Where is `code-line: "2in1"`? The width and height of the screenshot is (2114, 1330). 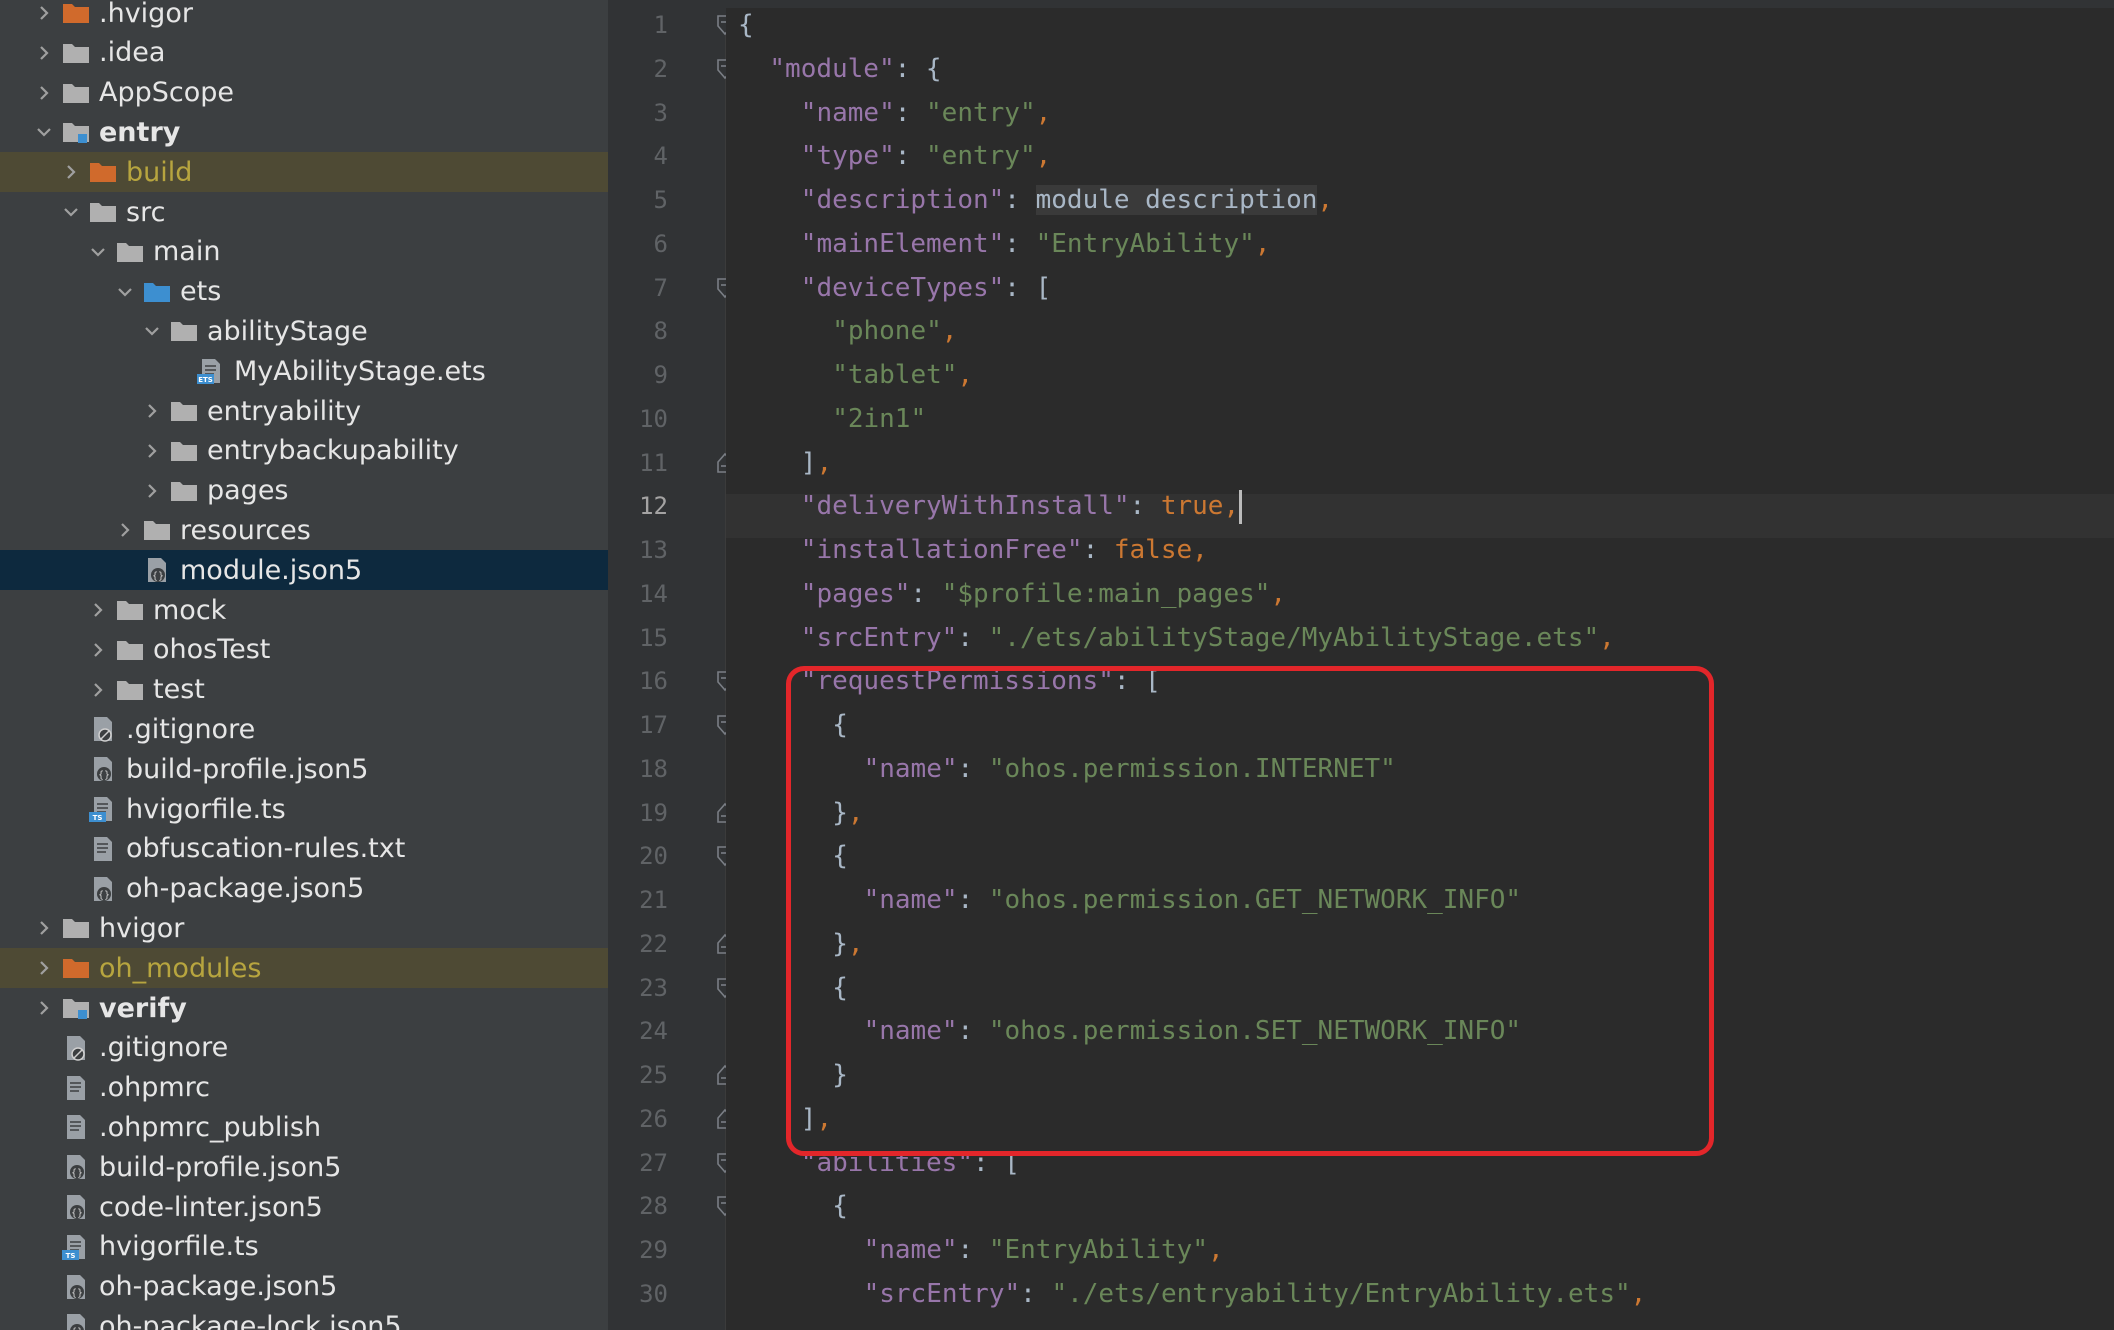 code-line: "2in1" is located at coordinates (879, 419).